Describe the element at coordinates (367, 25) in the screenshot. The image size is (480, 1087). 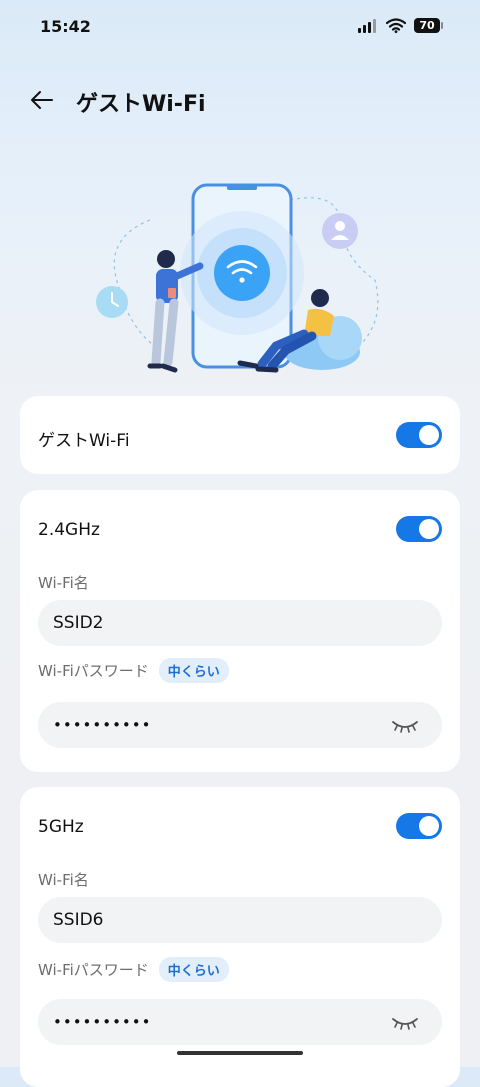
I see `signal-icon` at that location.